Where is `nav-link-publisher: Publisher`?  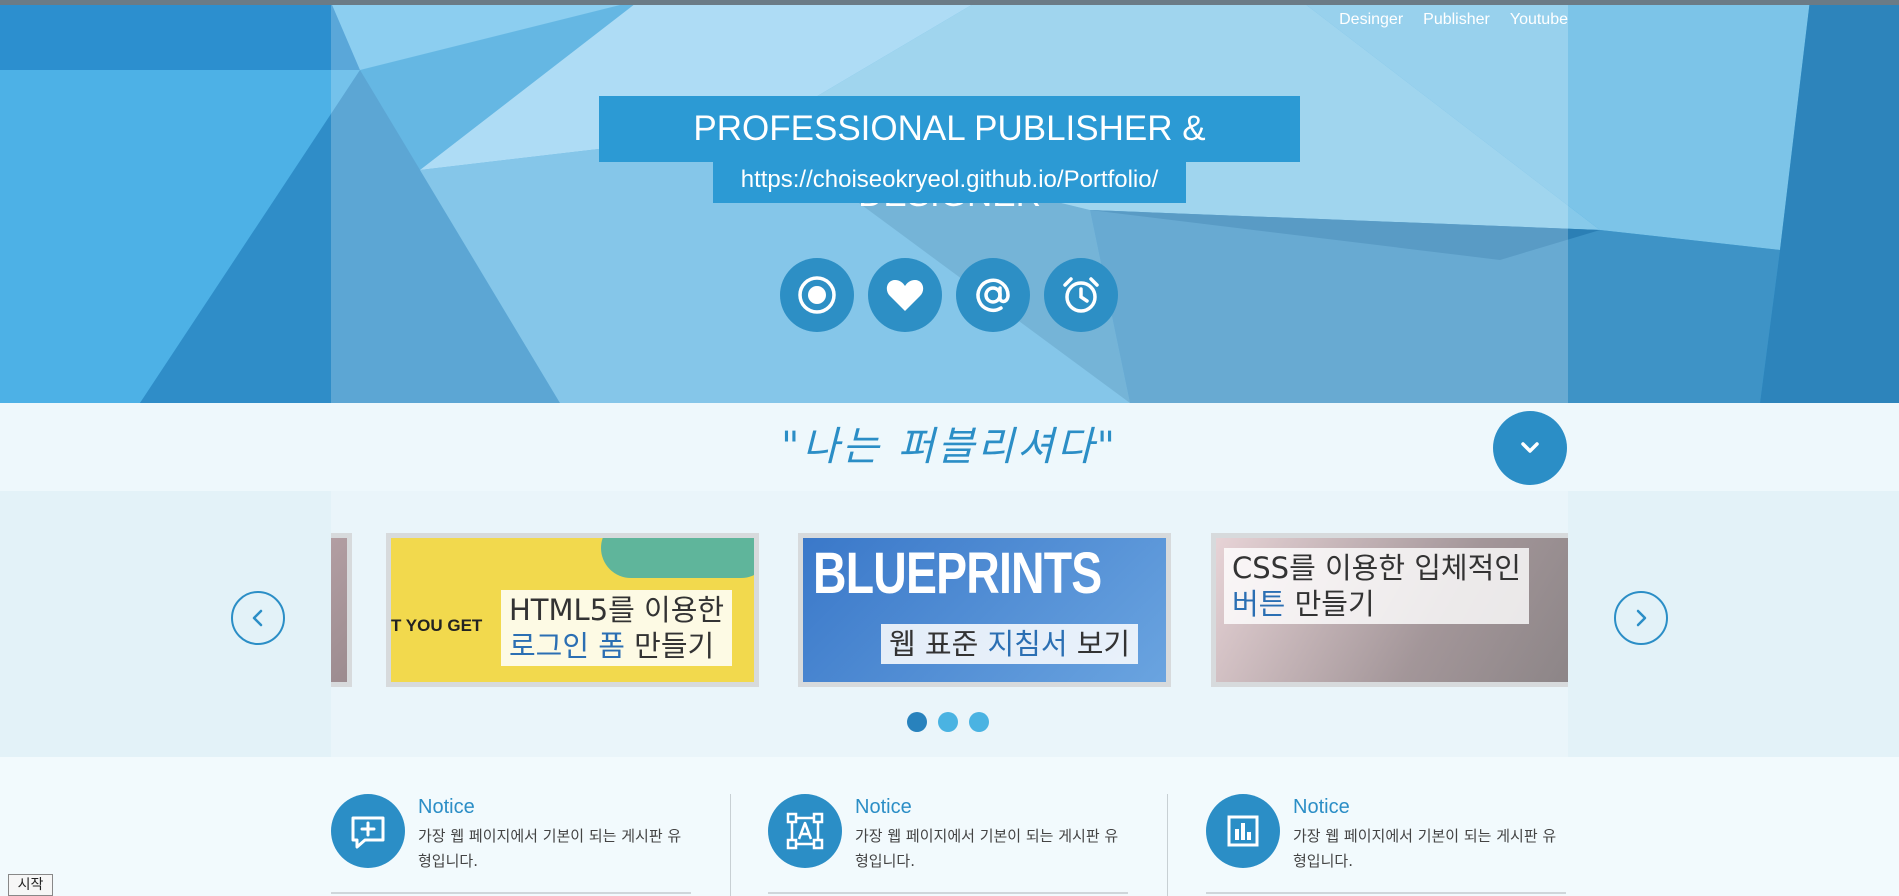 nav-link-publisher: Publisher is located at coordinates (1456, 20).